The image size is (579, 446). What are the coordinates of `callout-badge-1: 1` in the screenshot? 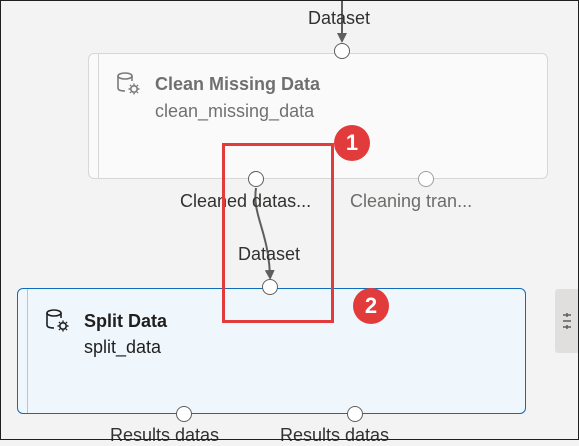 It's located at (352, 143).